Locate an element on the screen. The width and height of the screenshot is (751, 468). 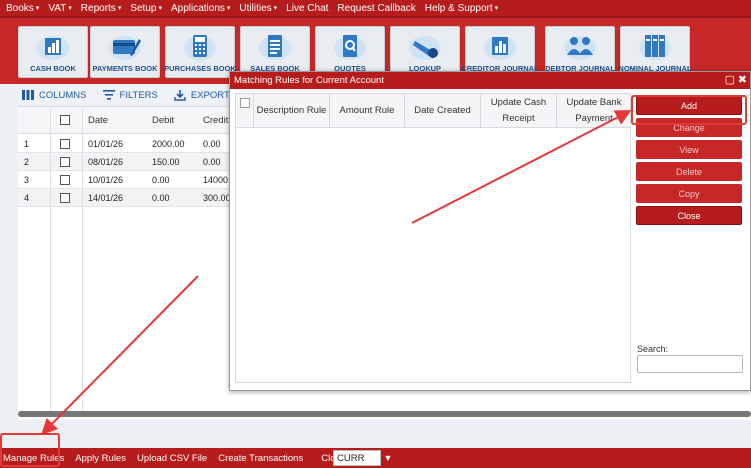
arrow-to-manage-rules is located at coordinates (120, 355).